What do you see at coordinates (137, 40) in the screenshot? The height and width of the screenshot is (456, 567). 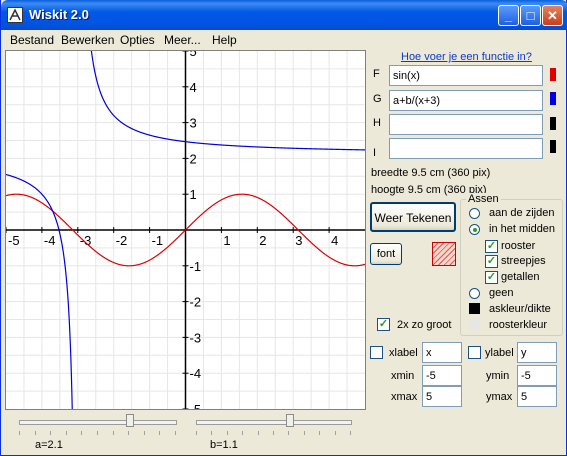 I see `menu-opties: Opties` at bounding box center [137, 40].